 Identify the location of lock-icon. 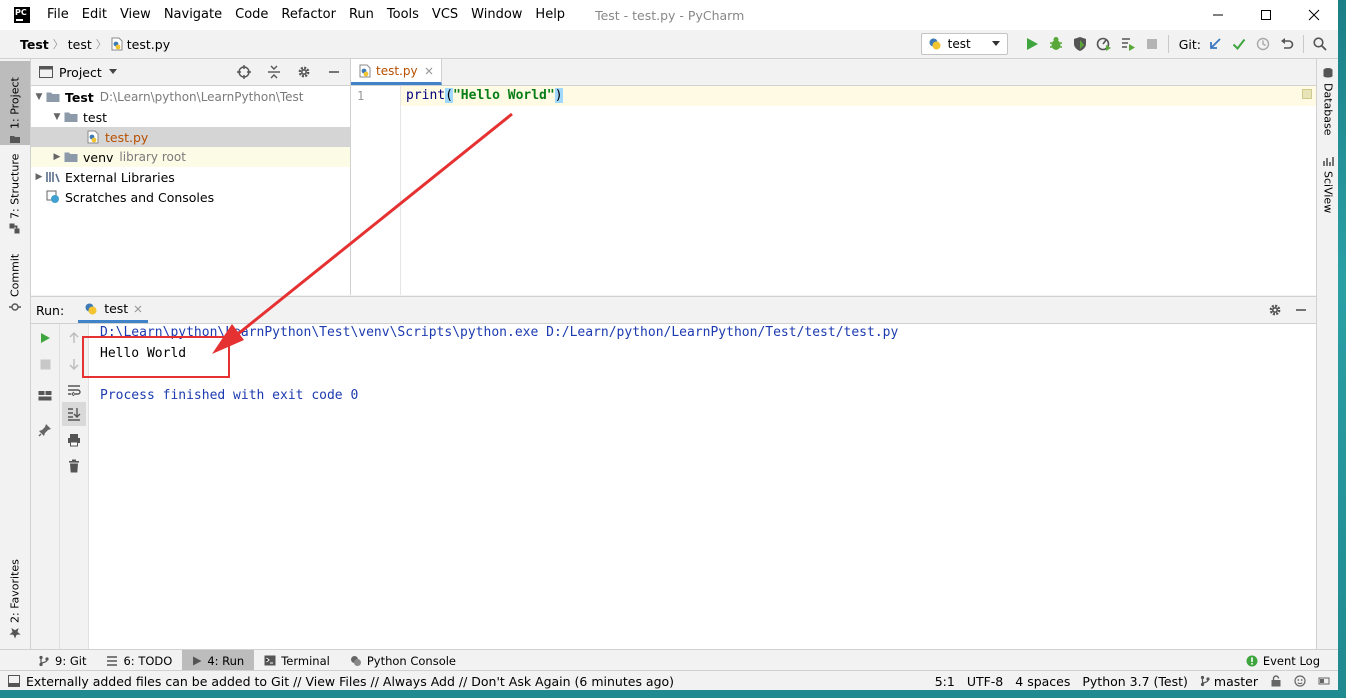
(1276, 681).